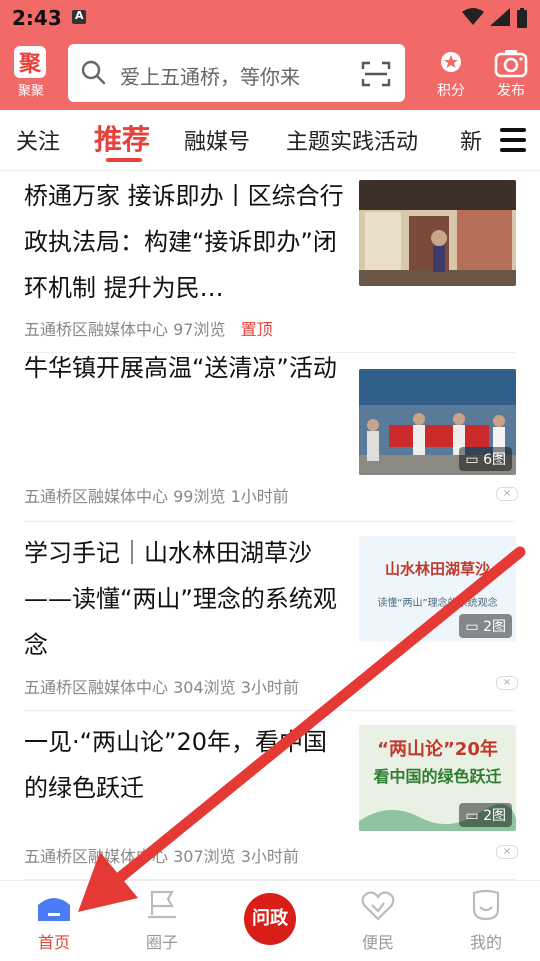 The image size is (540, 961). I want to click on pinned-tag: 置顶, so click(256, 329).